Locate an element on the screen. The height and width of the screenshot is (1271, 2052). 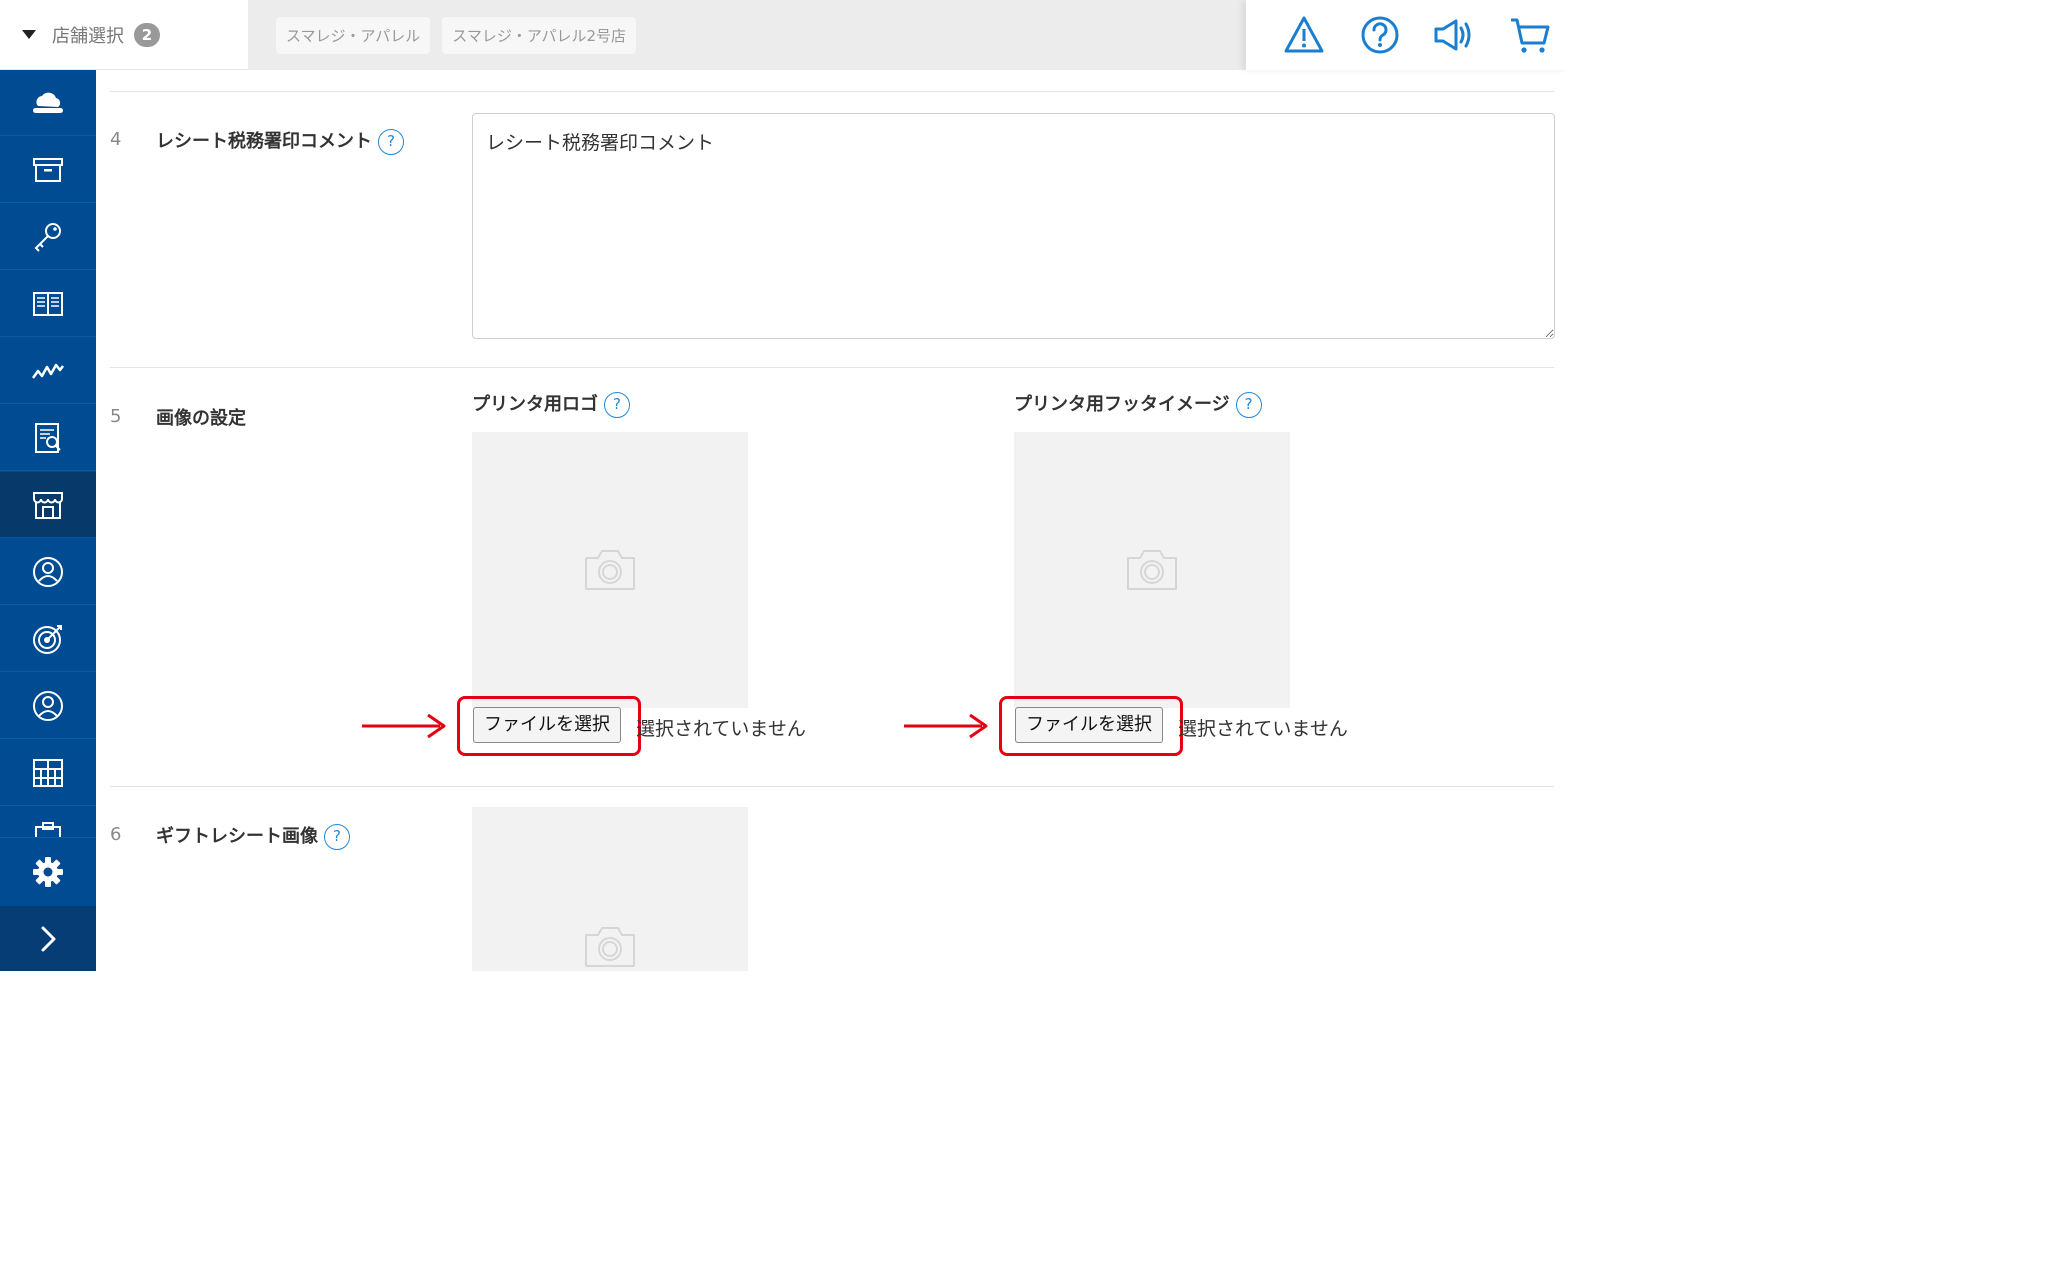
row-label-text: レシート税務署印コメント is located at coordinates (264, 141).